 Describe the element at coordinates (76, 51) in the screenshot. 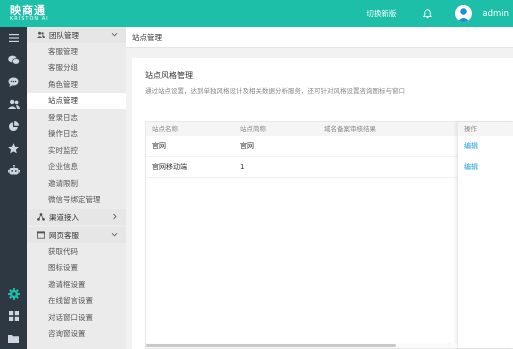

I see `nav-item-agent-management: 客服管理` at that location.